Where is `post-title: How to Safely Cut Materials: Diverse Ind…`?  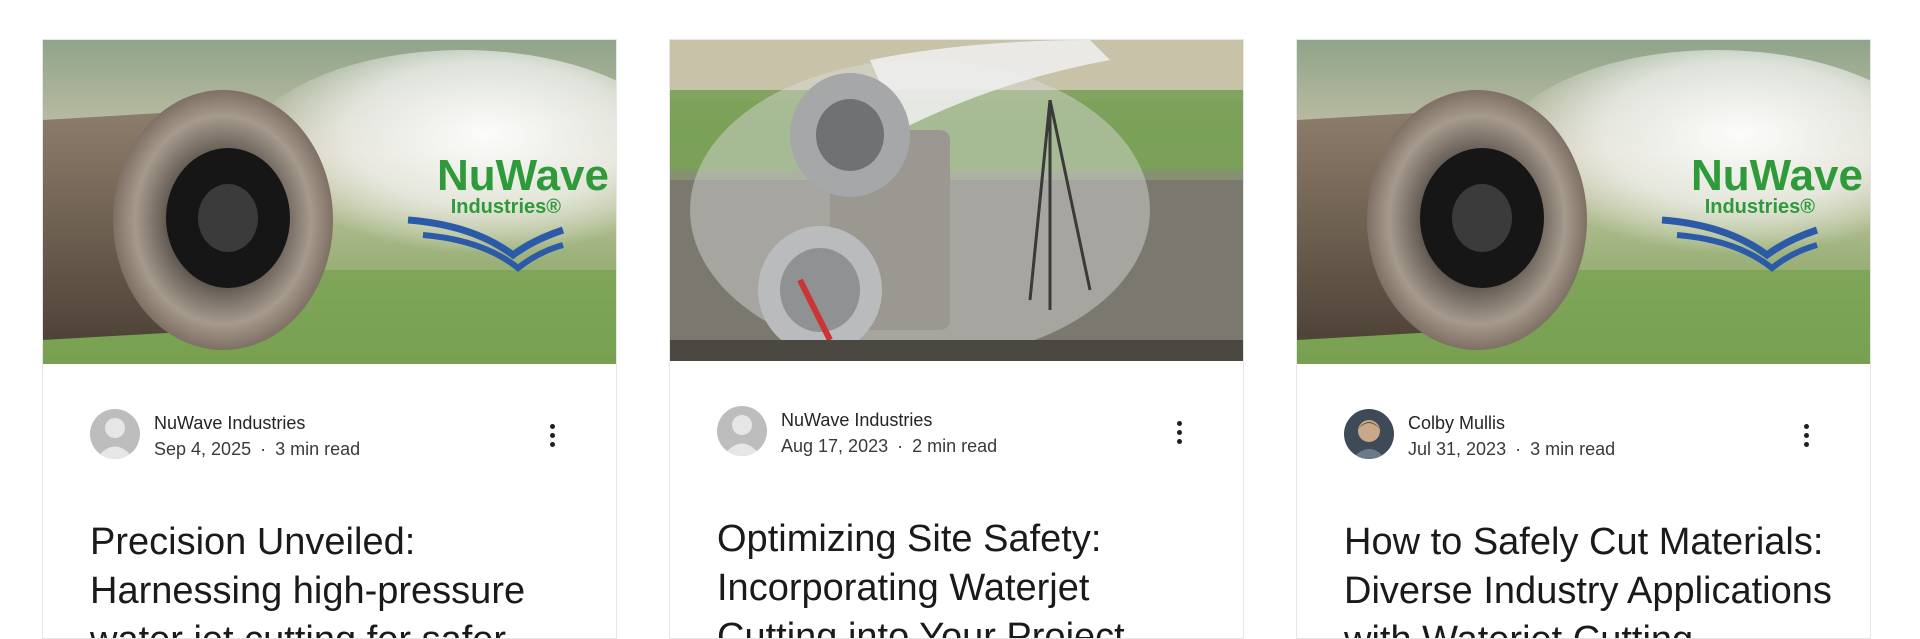 post-title: How to Safely Cut Materials: Diverse Ind… is located at coordinates (1589, 578).